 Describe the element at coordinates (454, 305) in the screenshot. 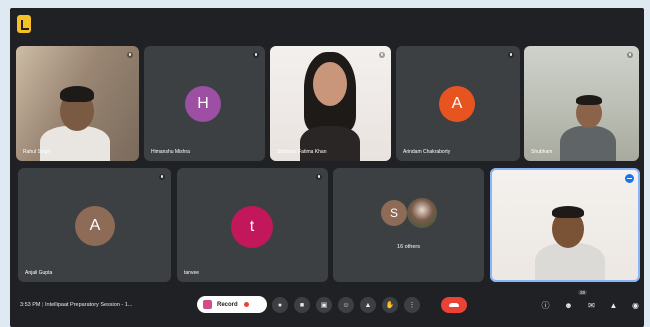

I see `end-call-icon` at that location.